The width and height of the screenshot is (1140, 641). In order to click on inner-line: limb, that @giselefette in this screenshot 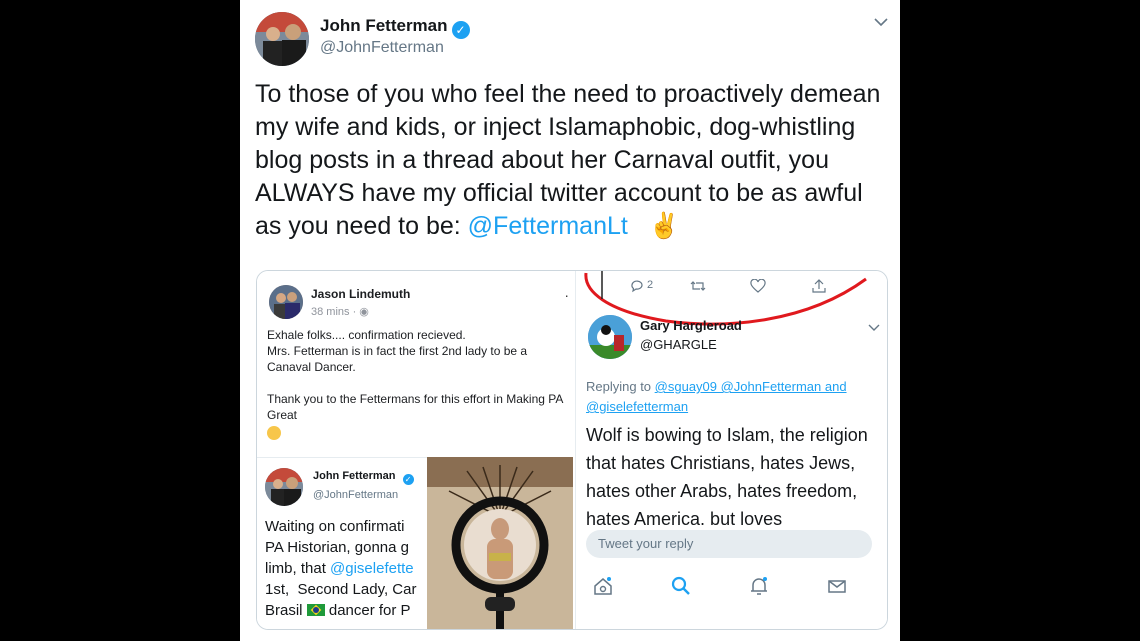, I will do `click(346, 568)`.